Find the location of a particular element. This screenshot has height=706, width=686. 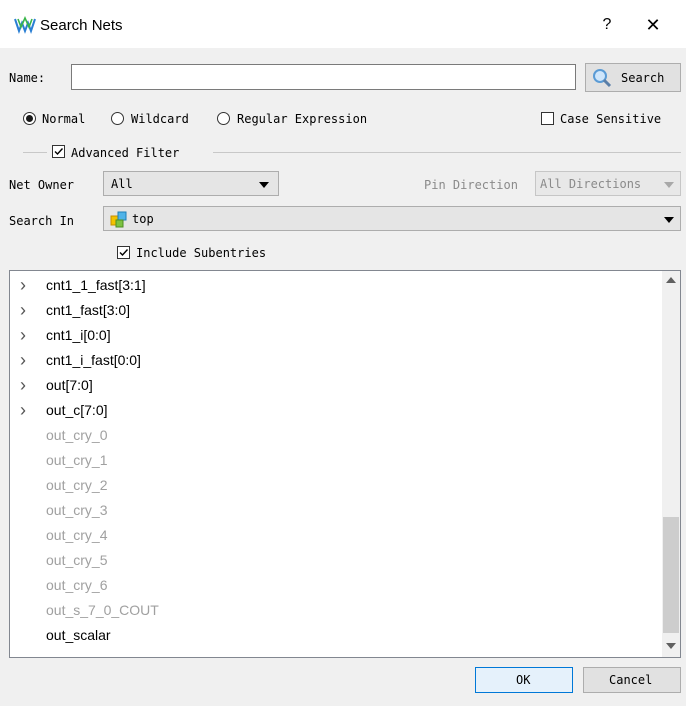

advanced-filter-label: Advanced Filter is located at coordinates (125, 153).